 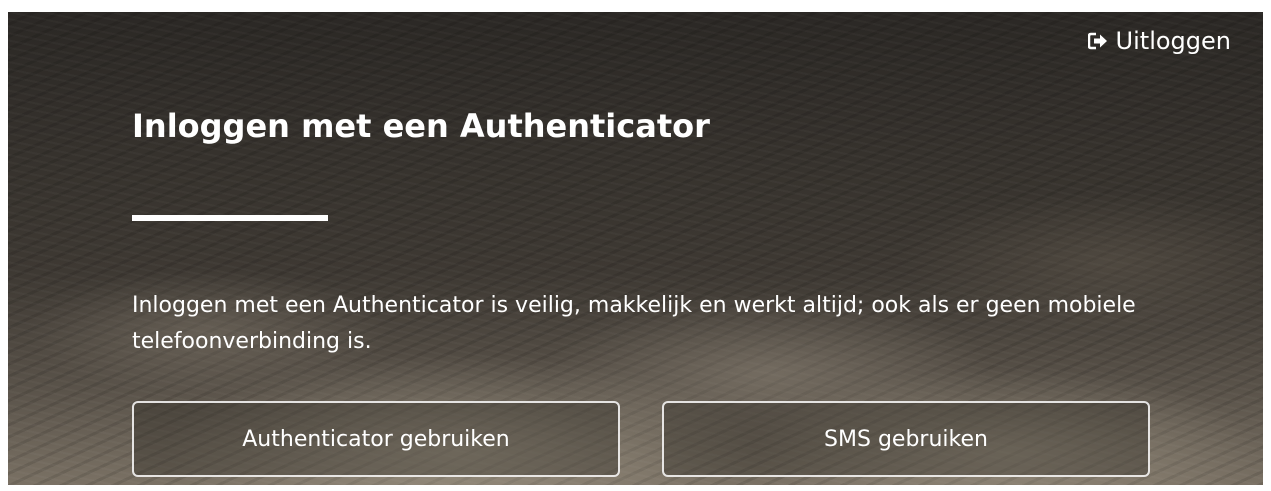 What do you see at coordinates (906, 439) in the screenshot?
I see `use-sms-button: SMS gebruiken` at bounding box center [906, 439].